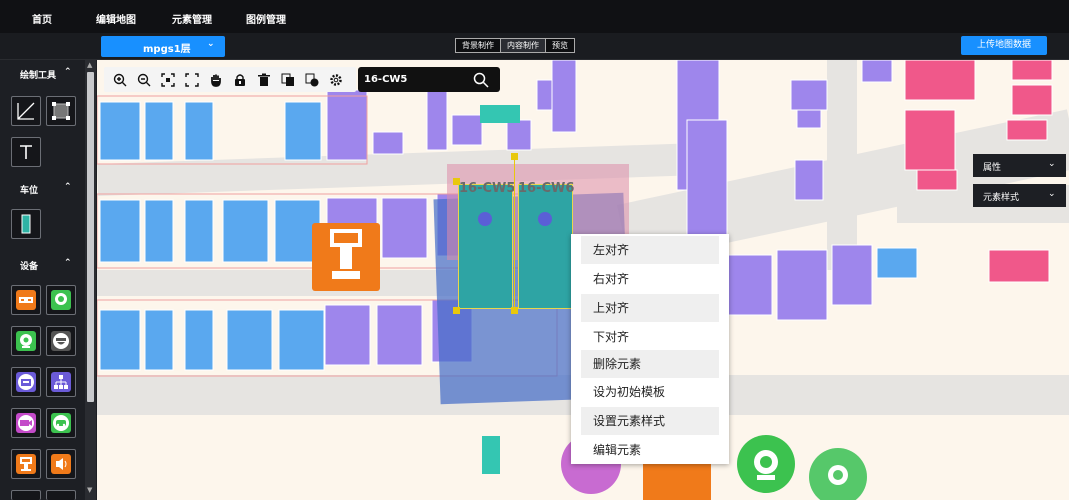 The width and height of the screenshot is (1069, 500). I want to click on nav-legend-management: 图例管理, so click(266, 18).